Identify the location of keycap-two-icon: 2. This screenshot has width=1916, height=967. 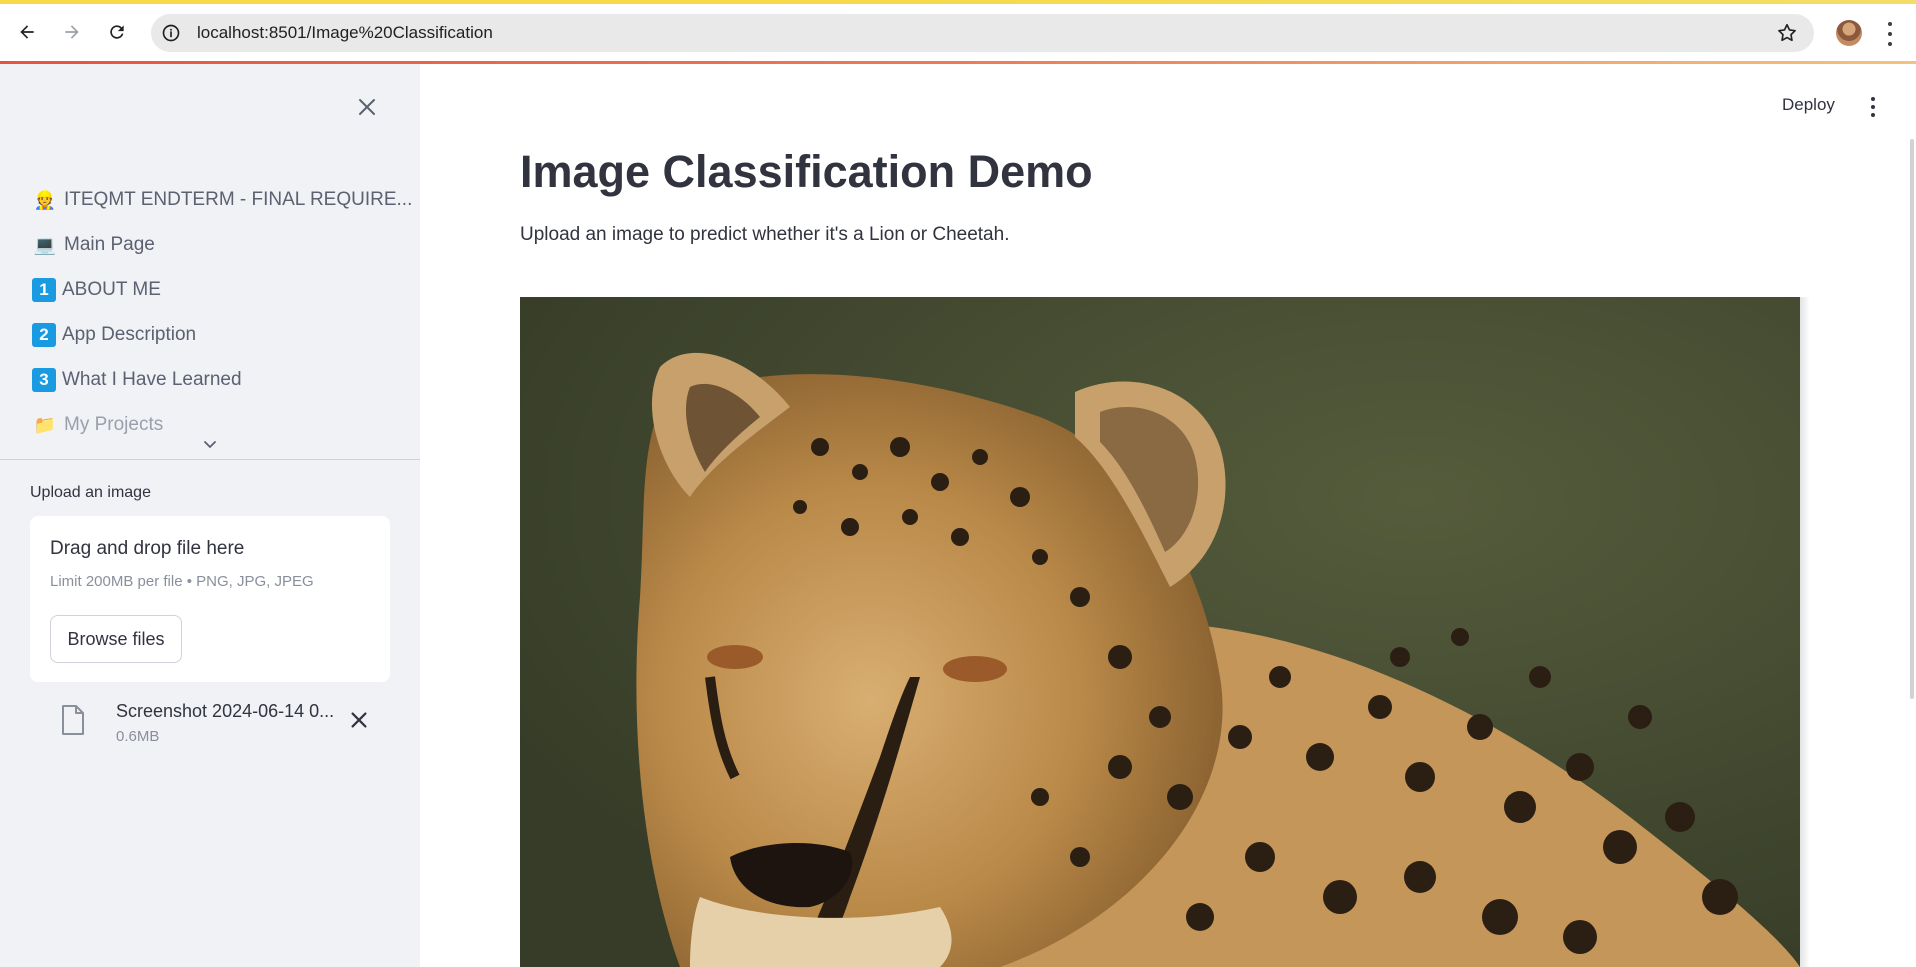
(44, 335).